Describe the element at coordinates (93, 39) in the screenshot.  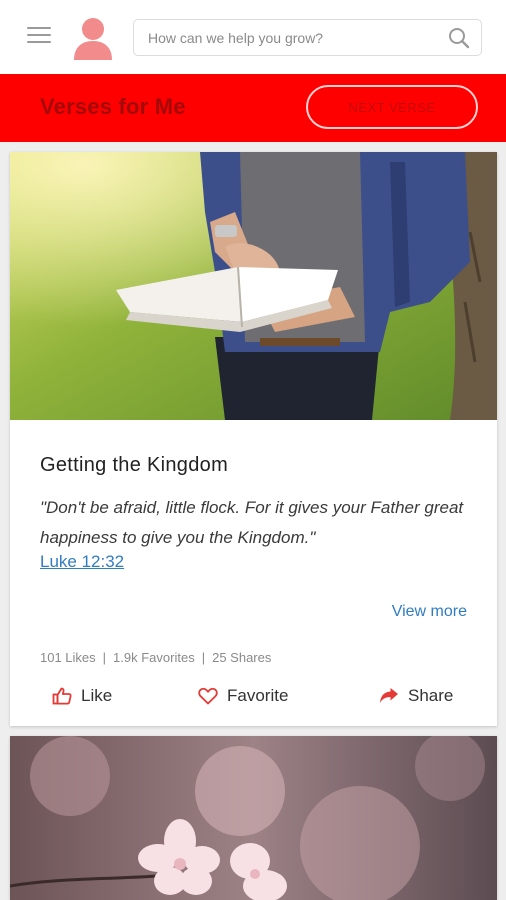
I see `user-avatar-icon` at that location.